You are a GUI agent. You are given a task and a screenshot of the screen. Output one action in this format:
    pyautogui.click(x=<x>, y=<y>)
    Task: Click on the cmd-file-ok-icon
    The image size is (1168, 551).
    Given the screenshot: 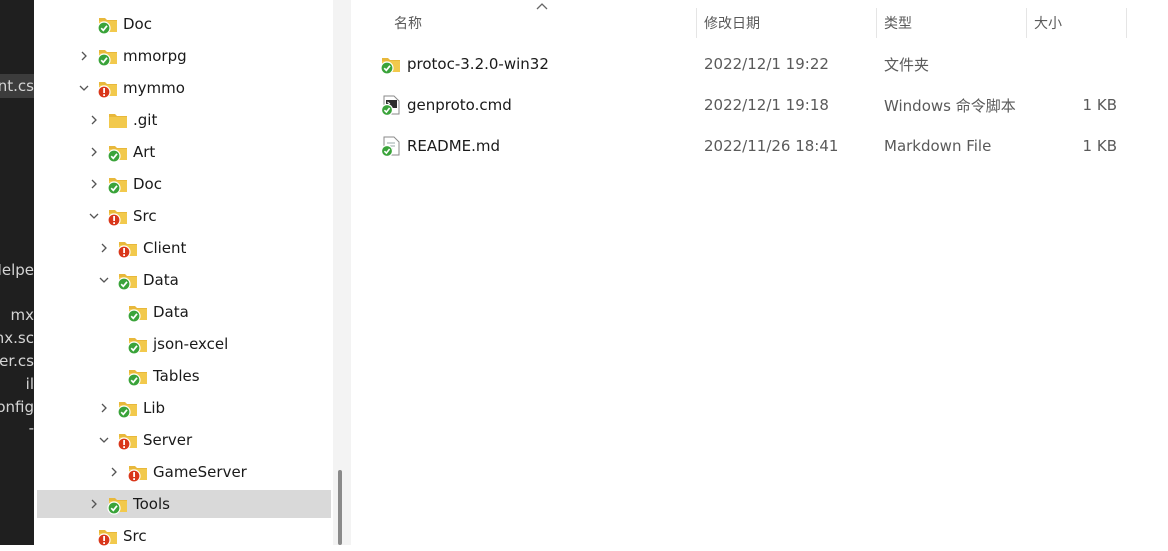 What is the action you would take?
    pyautogui.click(x=391, y=105)
    